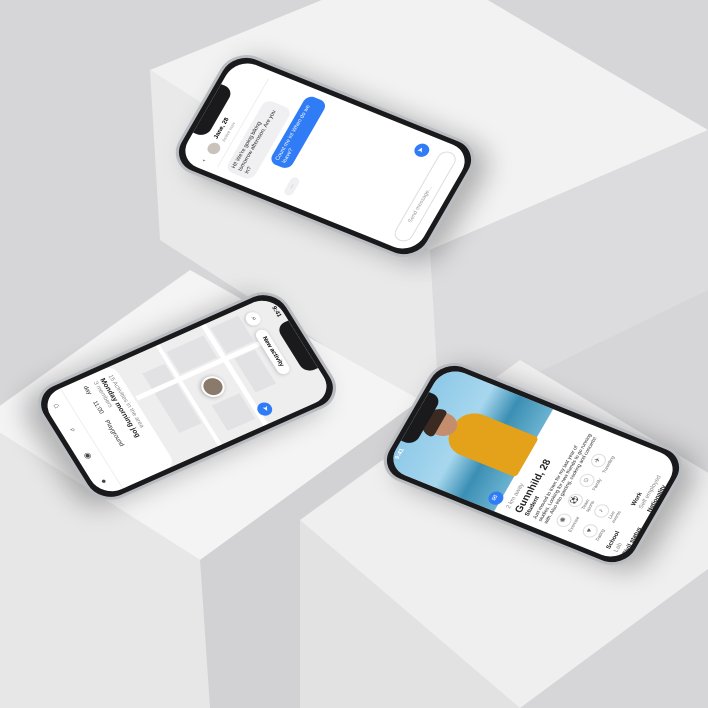 The height and width of the screenshot is (708, 708). What do you see at coordinates (88, 456) in the screenshot?
I see `map-pin-icon: ◉` at bounding box center [88, 456].